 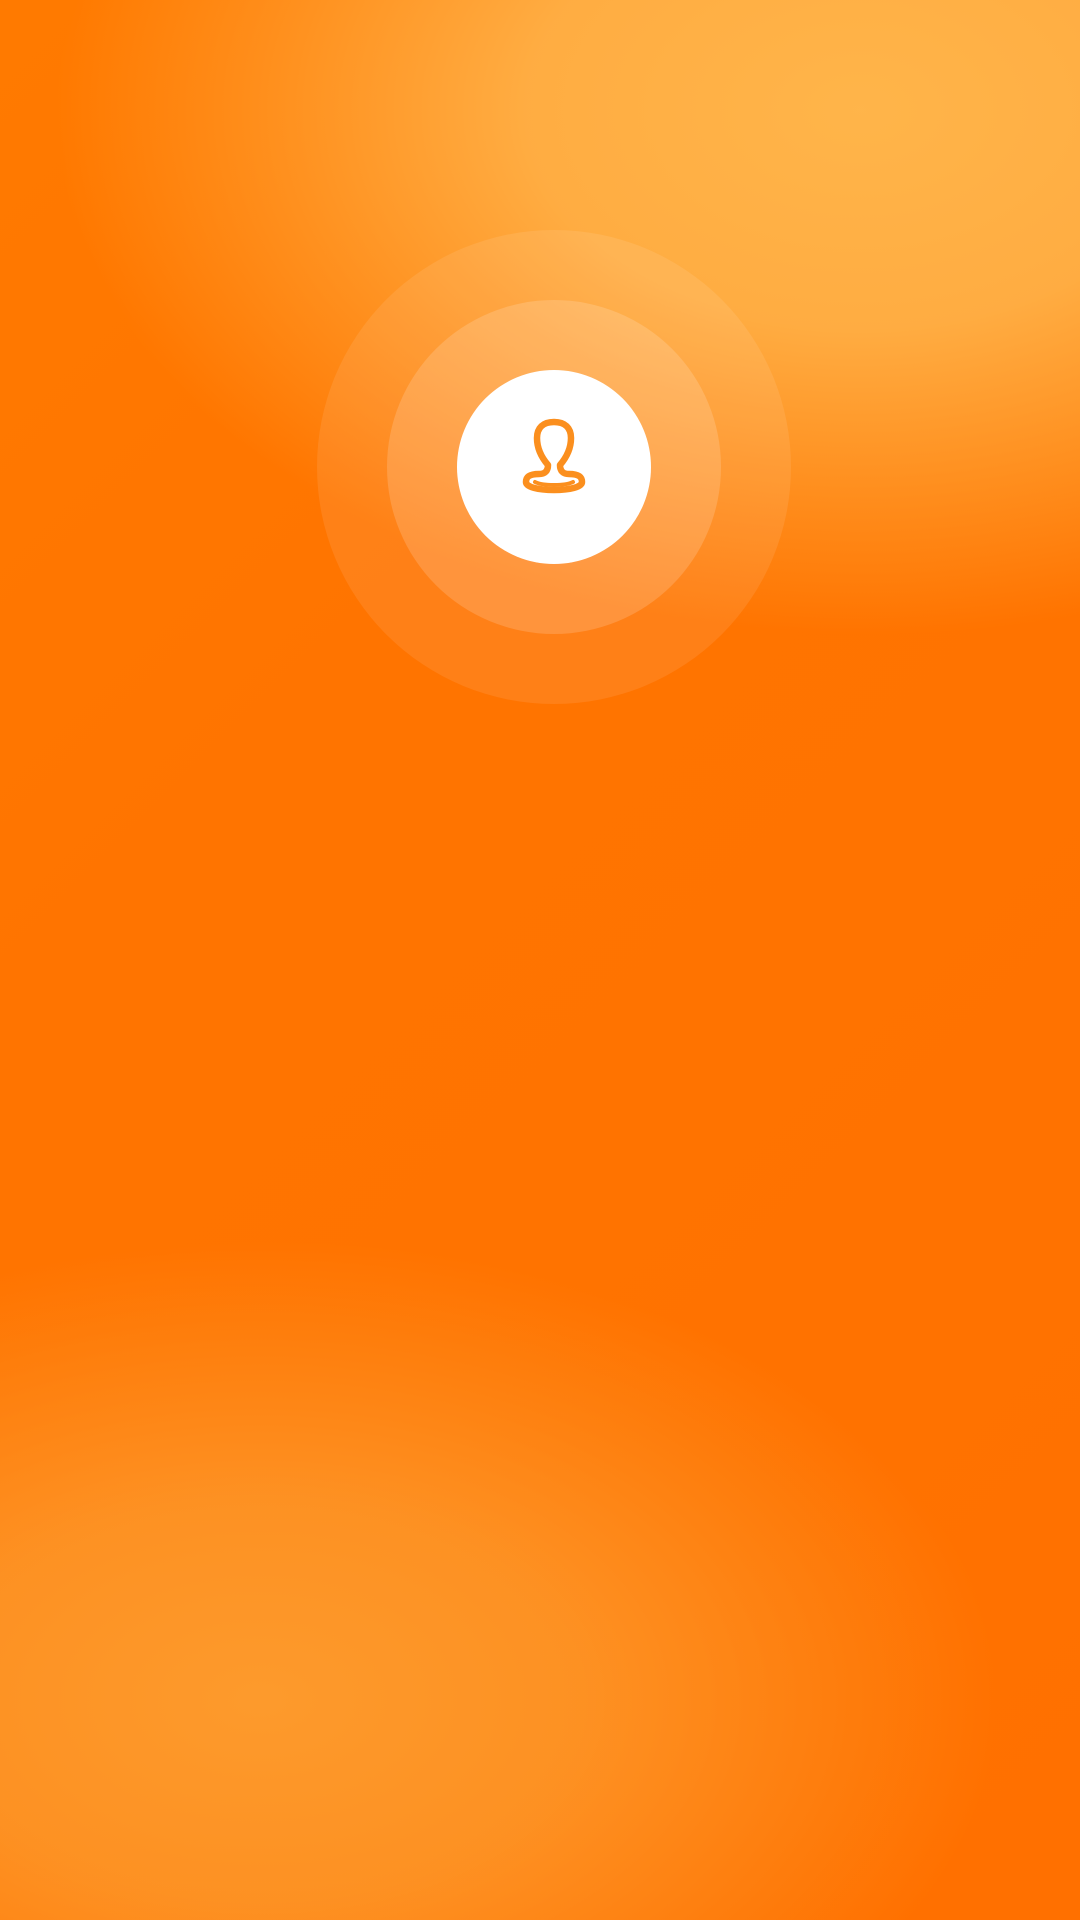 I want to click on profile-avatar-button, so click(x=554, y=467).